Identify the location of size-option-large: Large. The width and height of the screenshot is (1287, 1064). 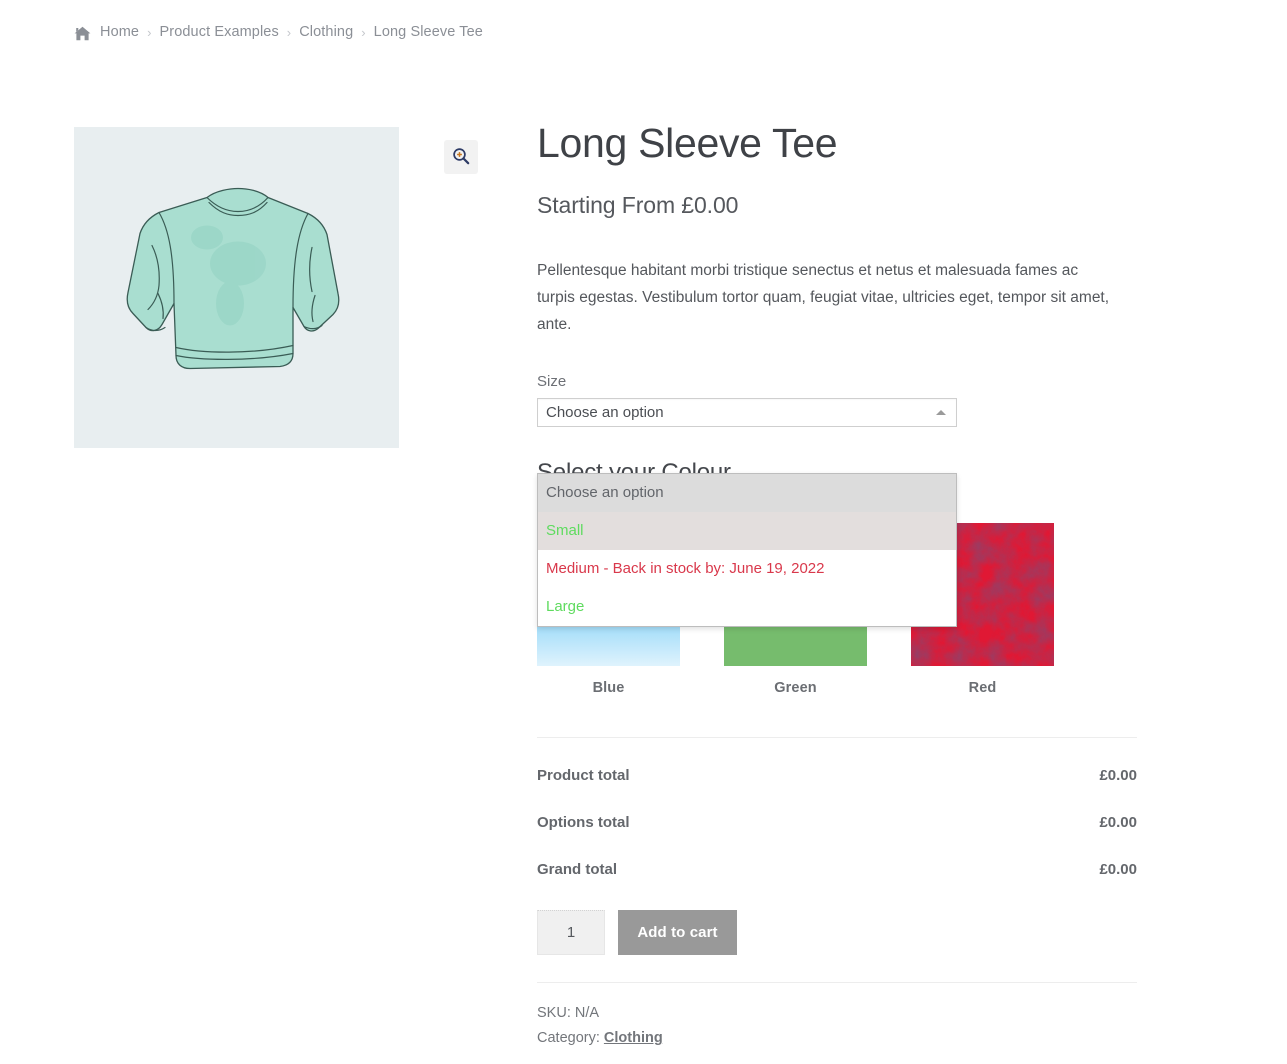
(747, 607).